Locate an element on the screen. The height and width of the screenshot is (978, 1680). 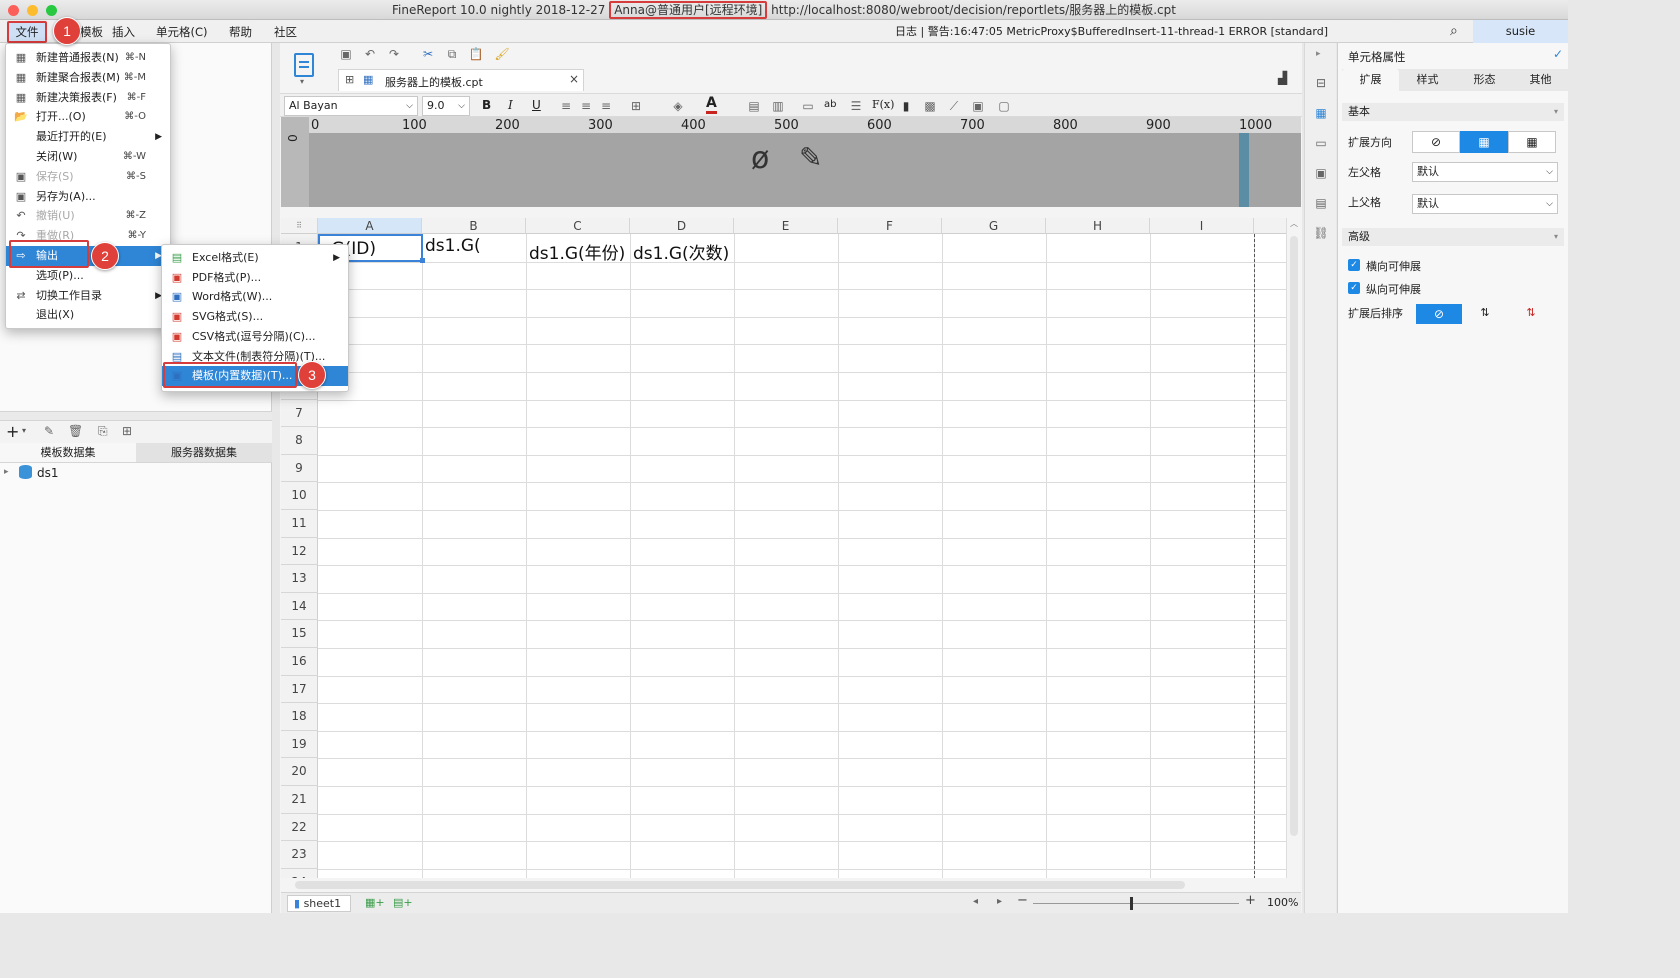
underline-button: U is located at coordinates (536, 105).